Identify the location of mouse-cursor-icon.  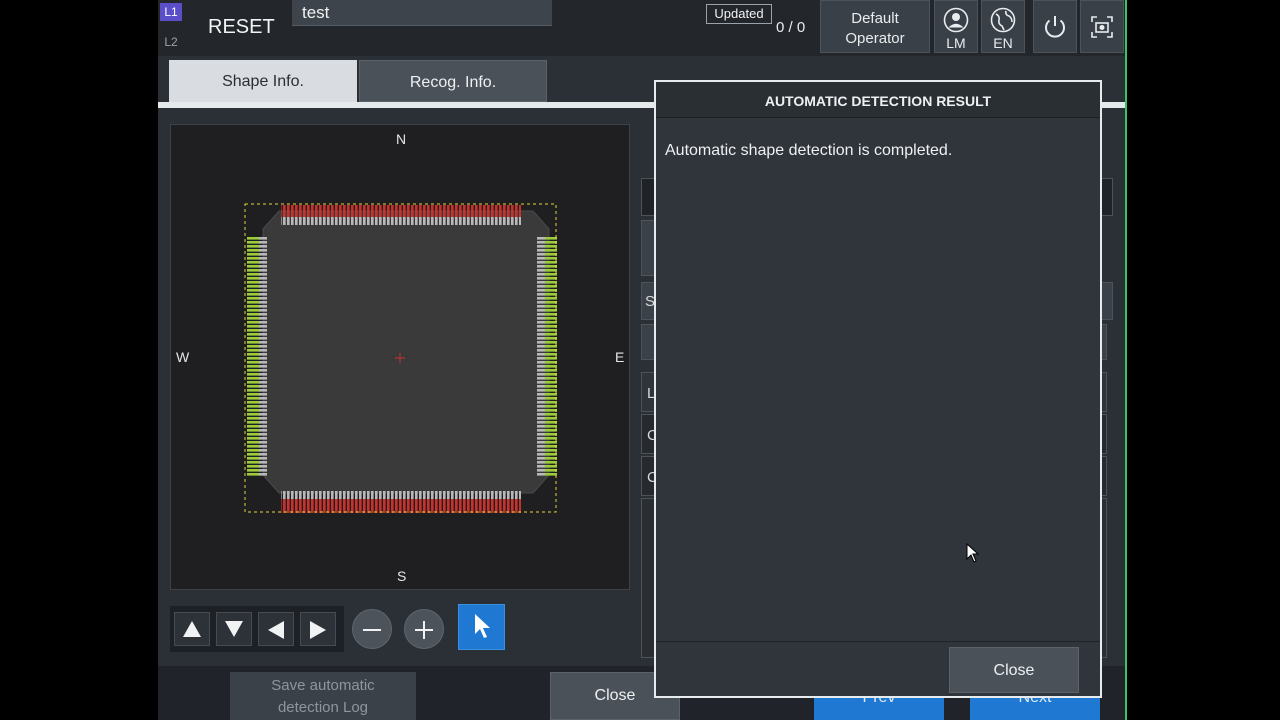
(973, 553).